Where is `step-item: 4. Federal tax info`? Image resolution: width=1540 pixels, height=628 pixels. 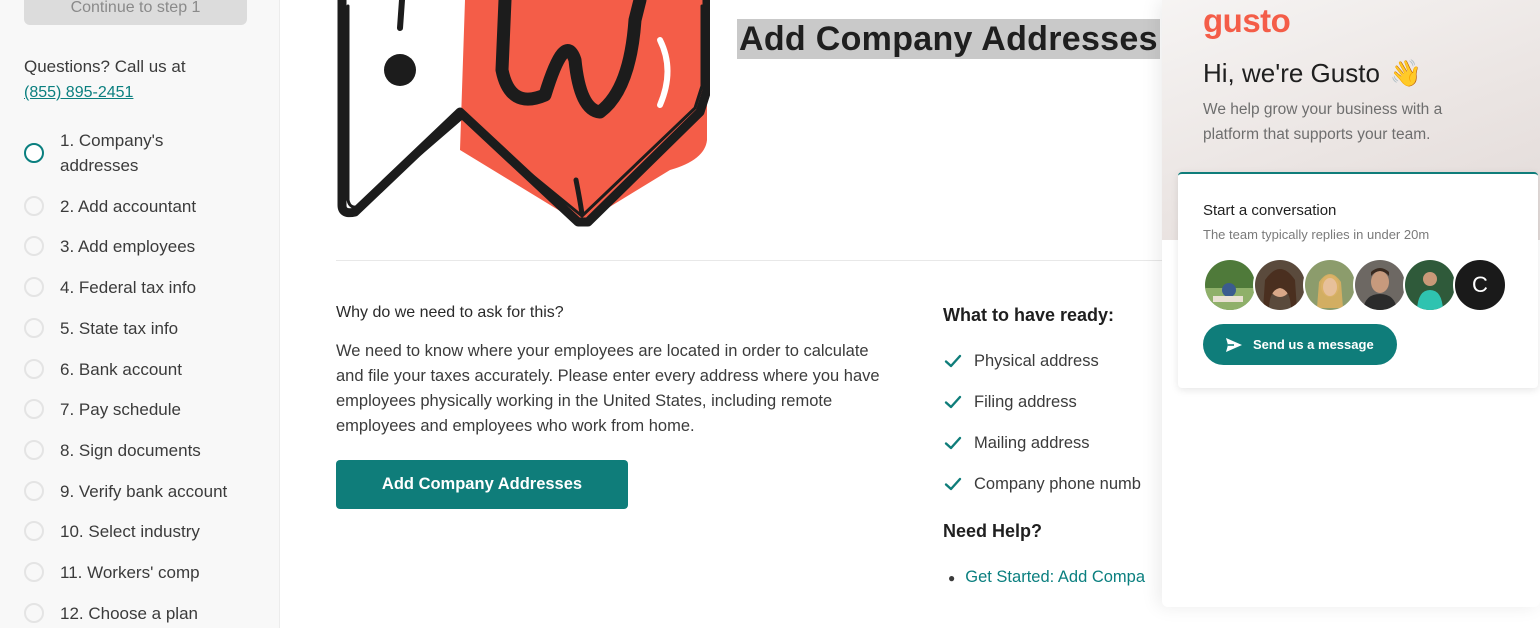
step-item: 4. Federal tax info is located at coordinates (144, 287).